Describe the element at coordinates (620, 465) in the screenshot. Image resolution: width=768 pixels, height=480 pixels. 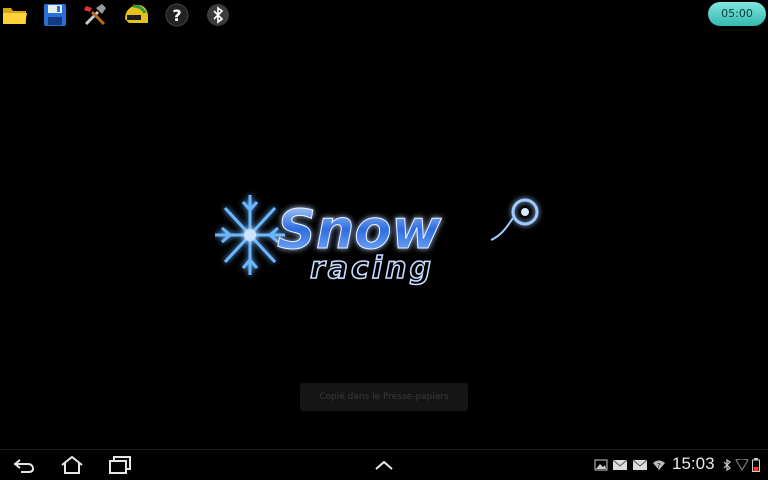
I see `email-icon` at that location.